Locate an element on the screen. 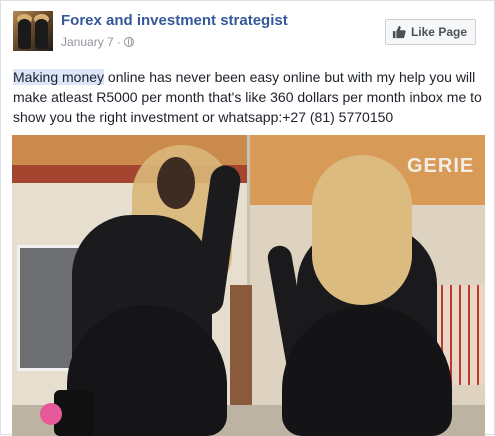  like-page-button: Like Page is located at coordinates (430, 32).